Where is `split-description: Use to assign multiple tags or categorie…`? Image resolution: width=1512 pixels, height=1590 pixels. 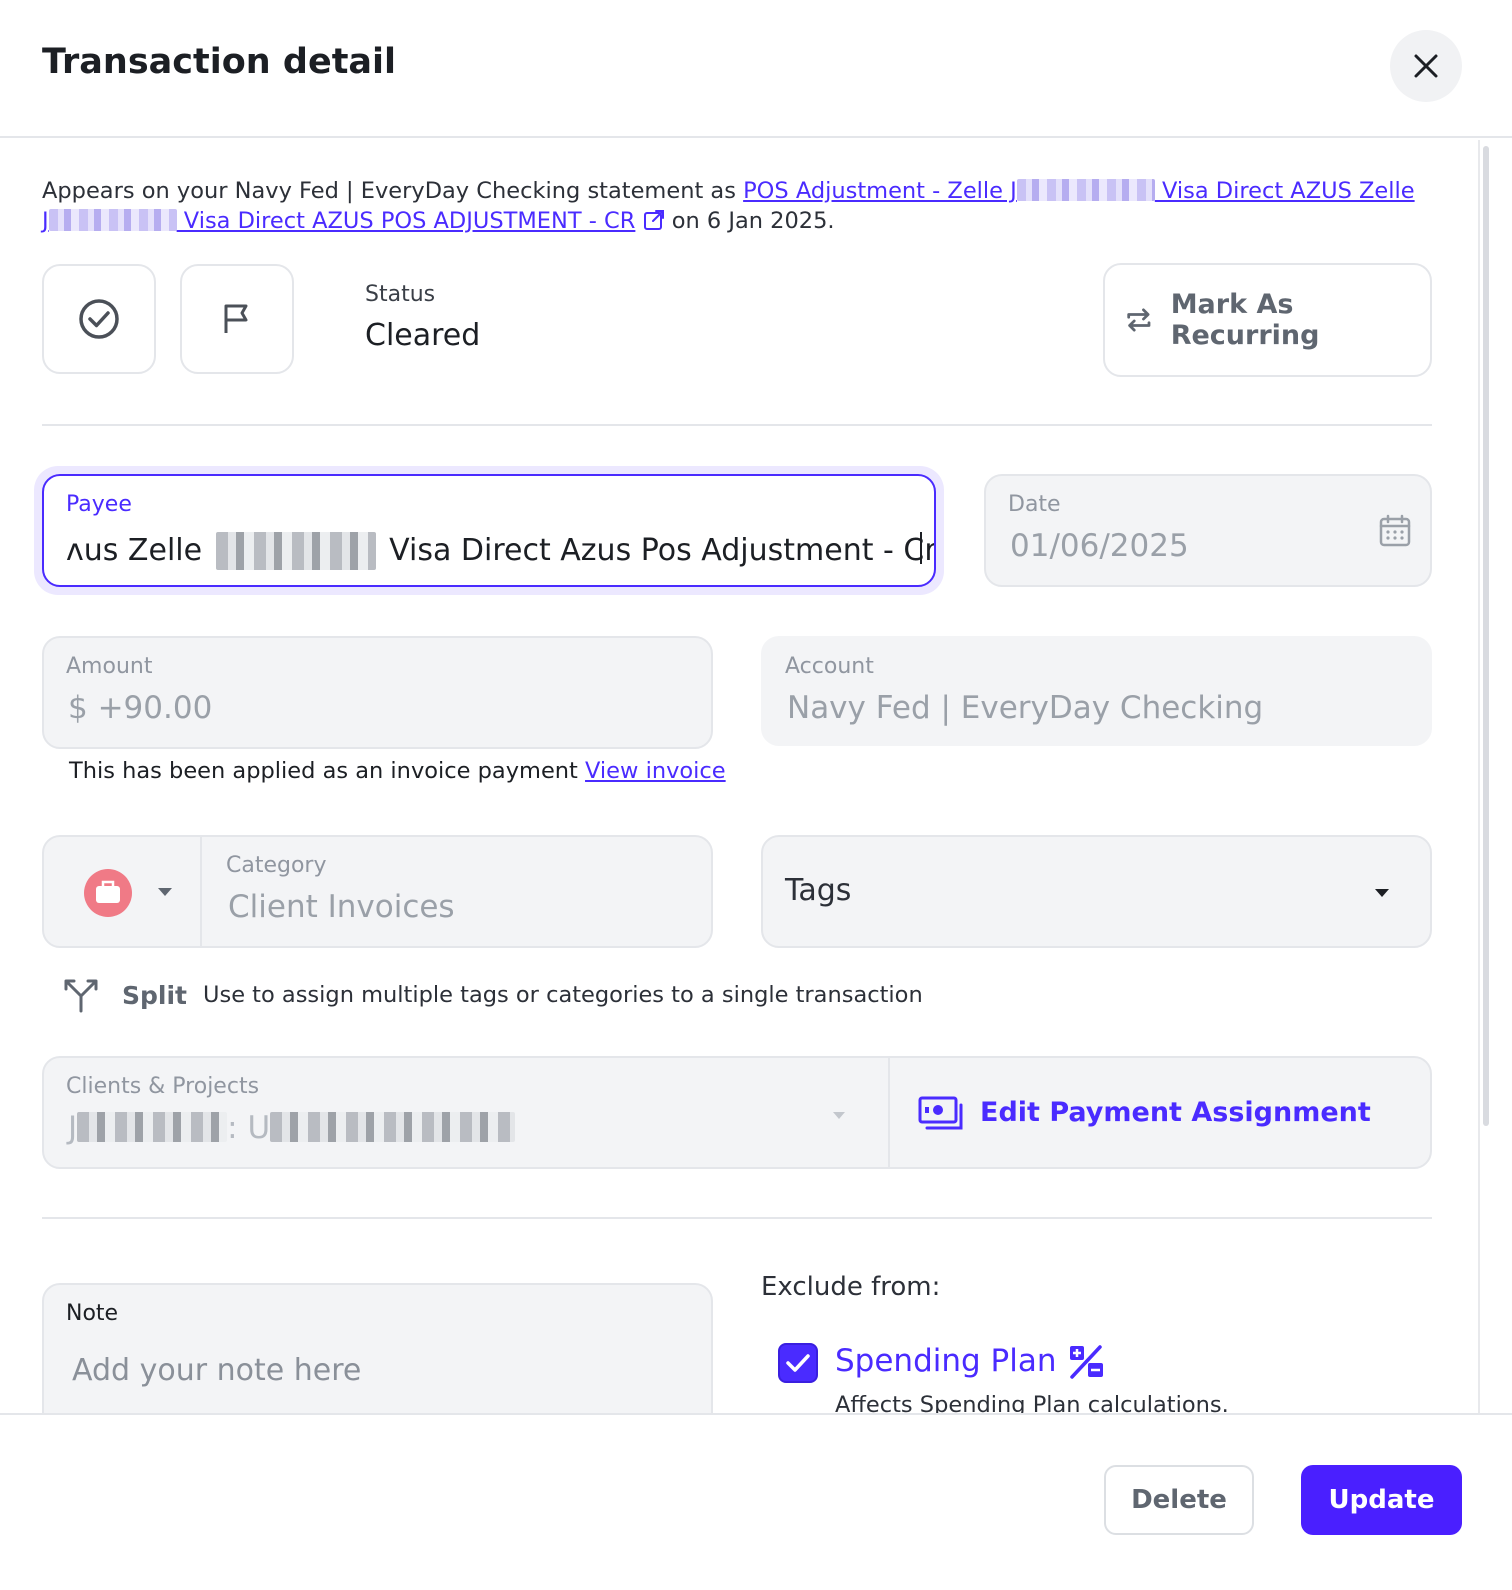
split-description: Use to assign multiple tags or categorie… is located at coordinates (563, 995).